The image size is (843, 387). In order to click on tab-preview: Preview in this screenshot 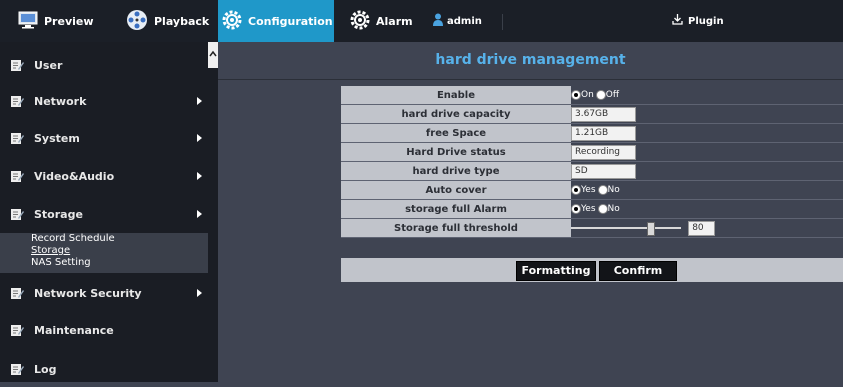, I will do `click(65, 21)`.